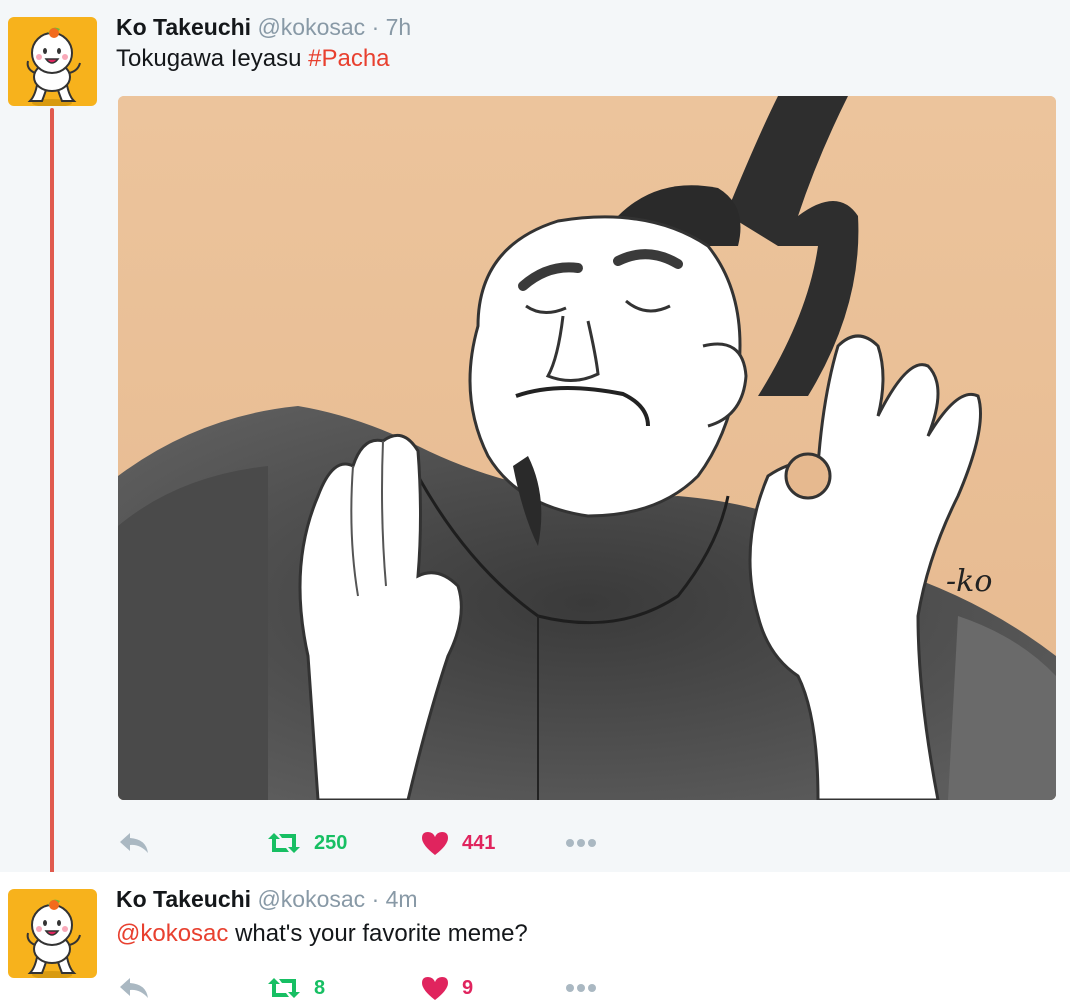 The height and width of the screenshot is (1008, 1070). What do you see at coordinates (418, 988) in the screenshot?
I see `tweet-actions: 8 9` at bounding box center [418, 988].